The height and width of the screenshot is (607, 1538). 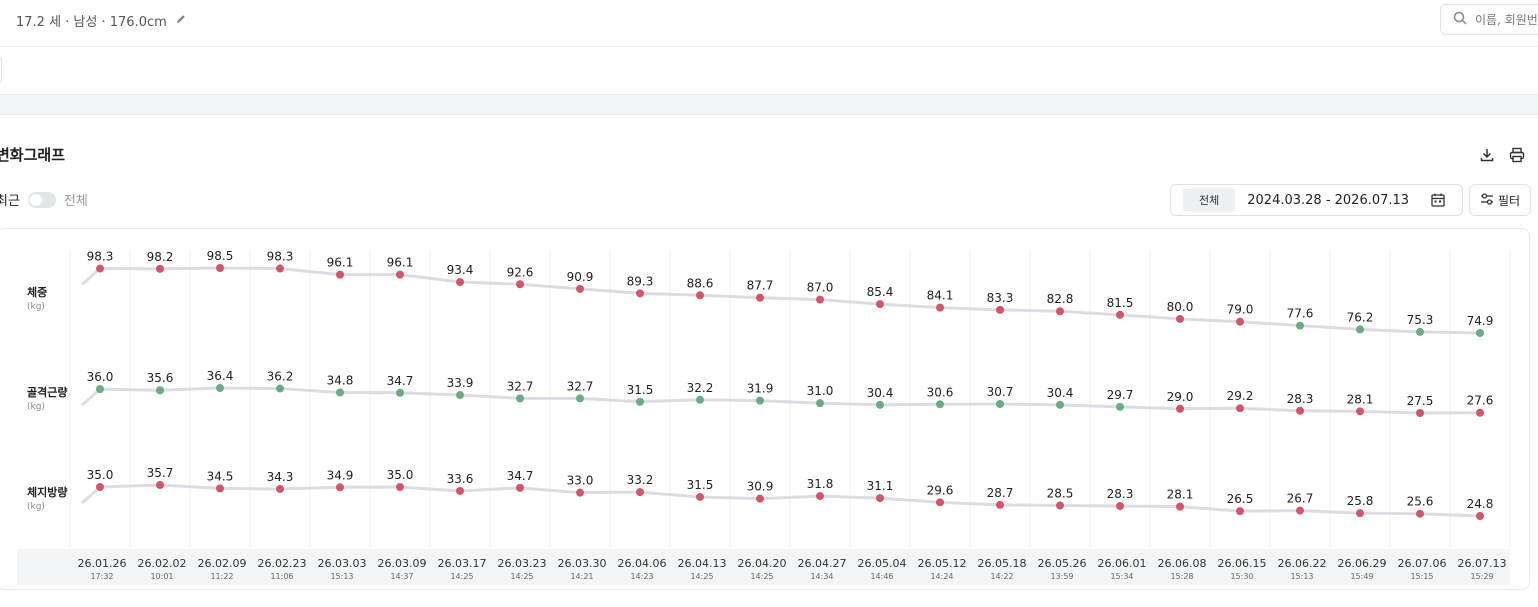 I want to click on data-label: 35.0, so click(x=400, y=475).